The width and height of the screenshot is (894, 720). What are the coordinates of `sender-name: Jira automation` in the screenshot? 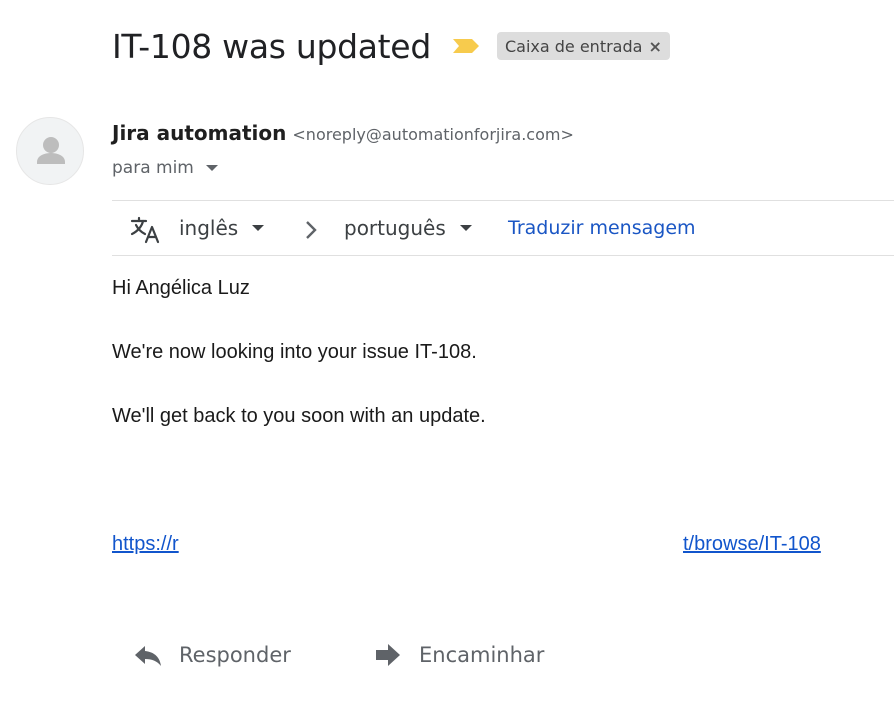 It's located at (199, 133).